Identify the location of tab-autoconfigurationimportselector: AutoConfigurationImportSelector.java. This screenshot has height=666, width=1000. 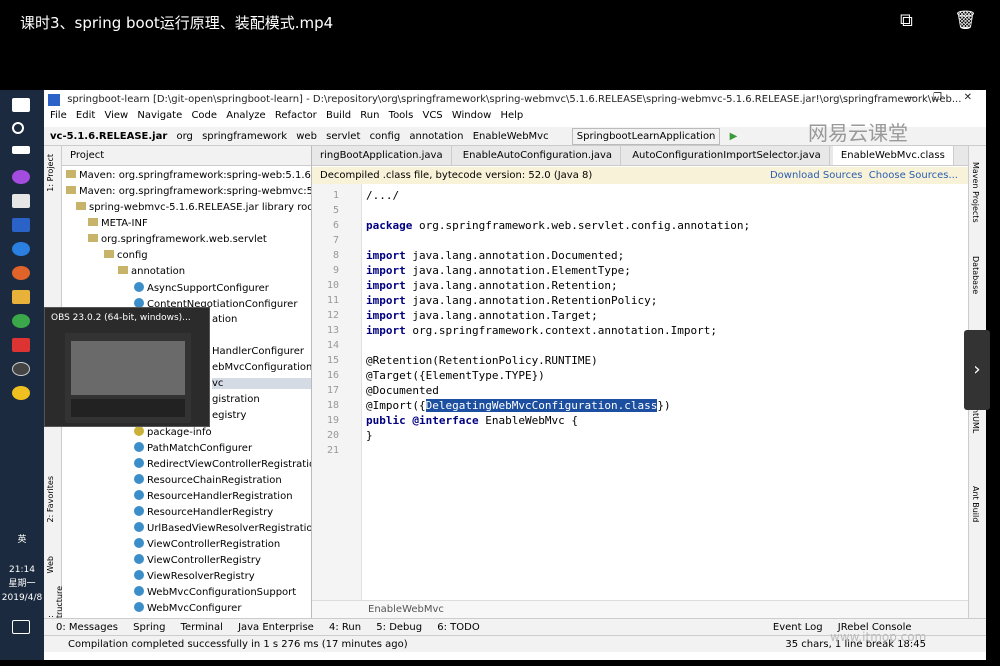
(727, 155).